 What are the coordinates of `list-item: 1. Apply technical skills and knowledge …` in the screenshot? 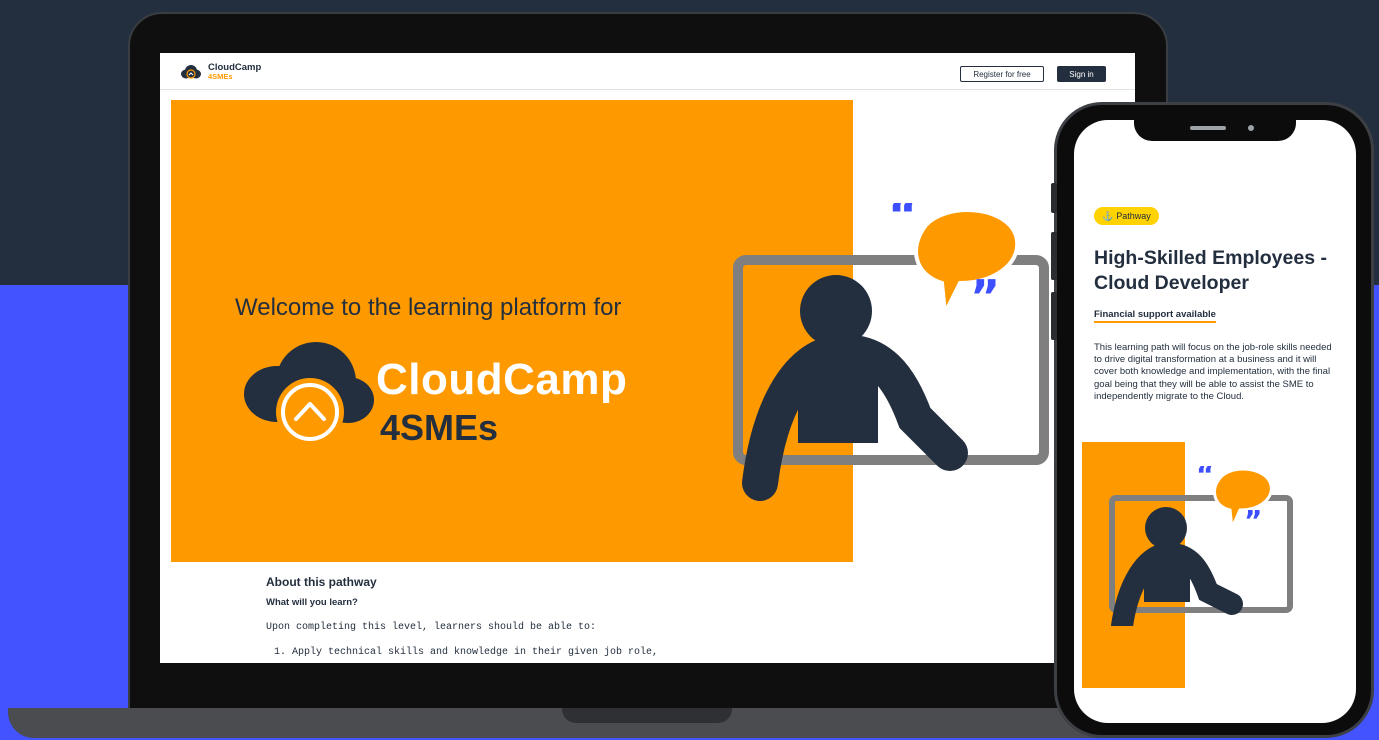 It's located at (466, 652).